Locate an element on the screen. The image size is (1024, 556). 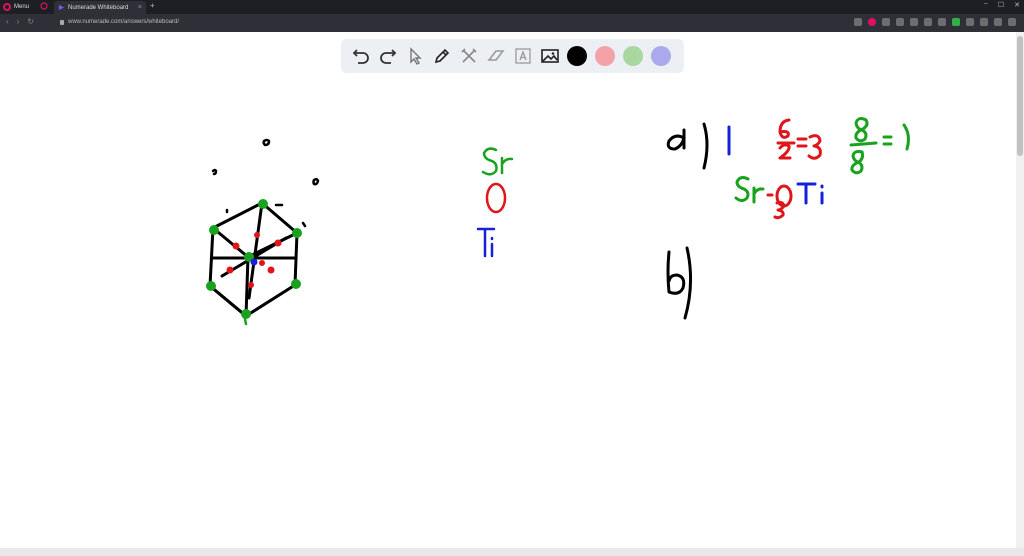
formula-sr is located at coordinates (749, 190).